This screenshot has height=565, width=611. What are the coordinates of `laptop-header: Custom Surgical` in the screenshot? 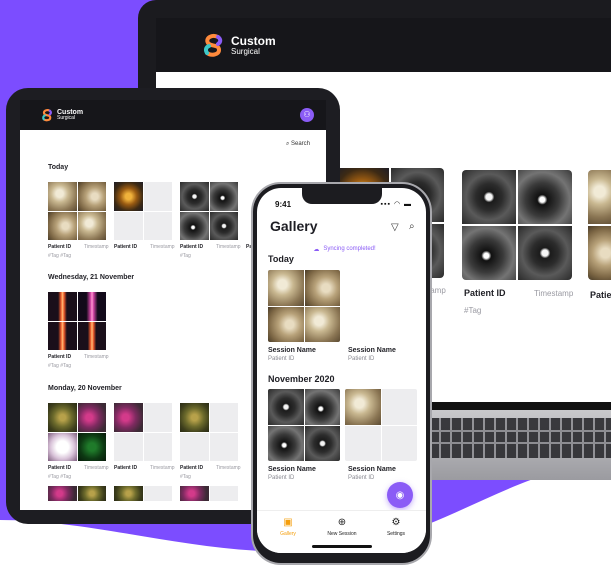 It's located at (383, 45).